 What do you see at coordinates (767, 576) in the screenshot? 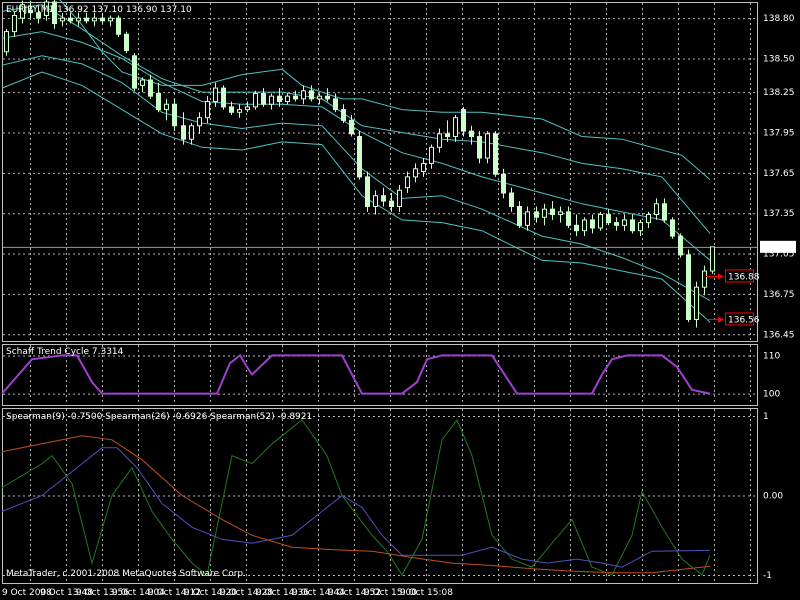
I see `spearman-tick-label: -1` at bounding box center [767, 576].